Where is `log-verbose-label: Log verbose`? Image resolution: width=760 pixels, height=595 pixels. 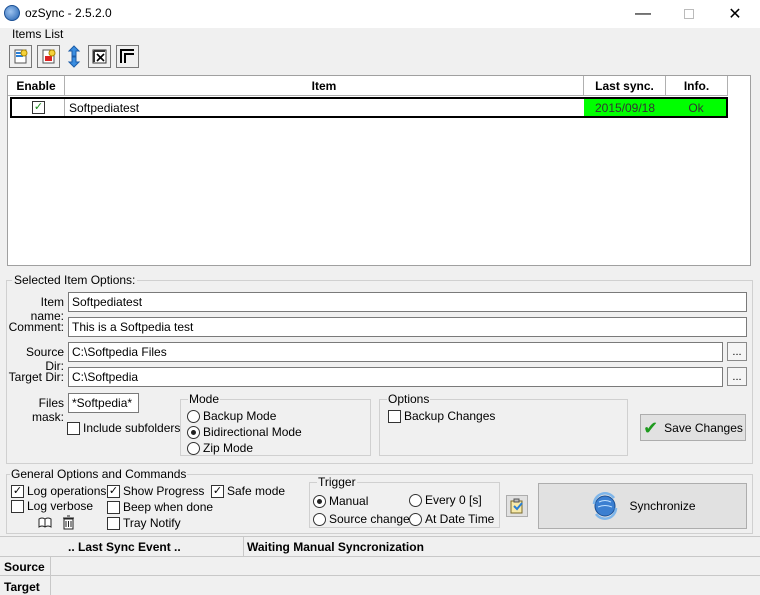
log-verbose-label: Log verbose is located at coordinates (60, 506).